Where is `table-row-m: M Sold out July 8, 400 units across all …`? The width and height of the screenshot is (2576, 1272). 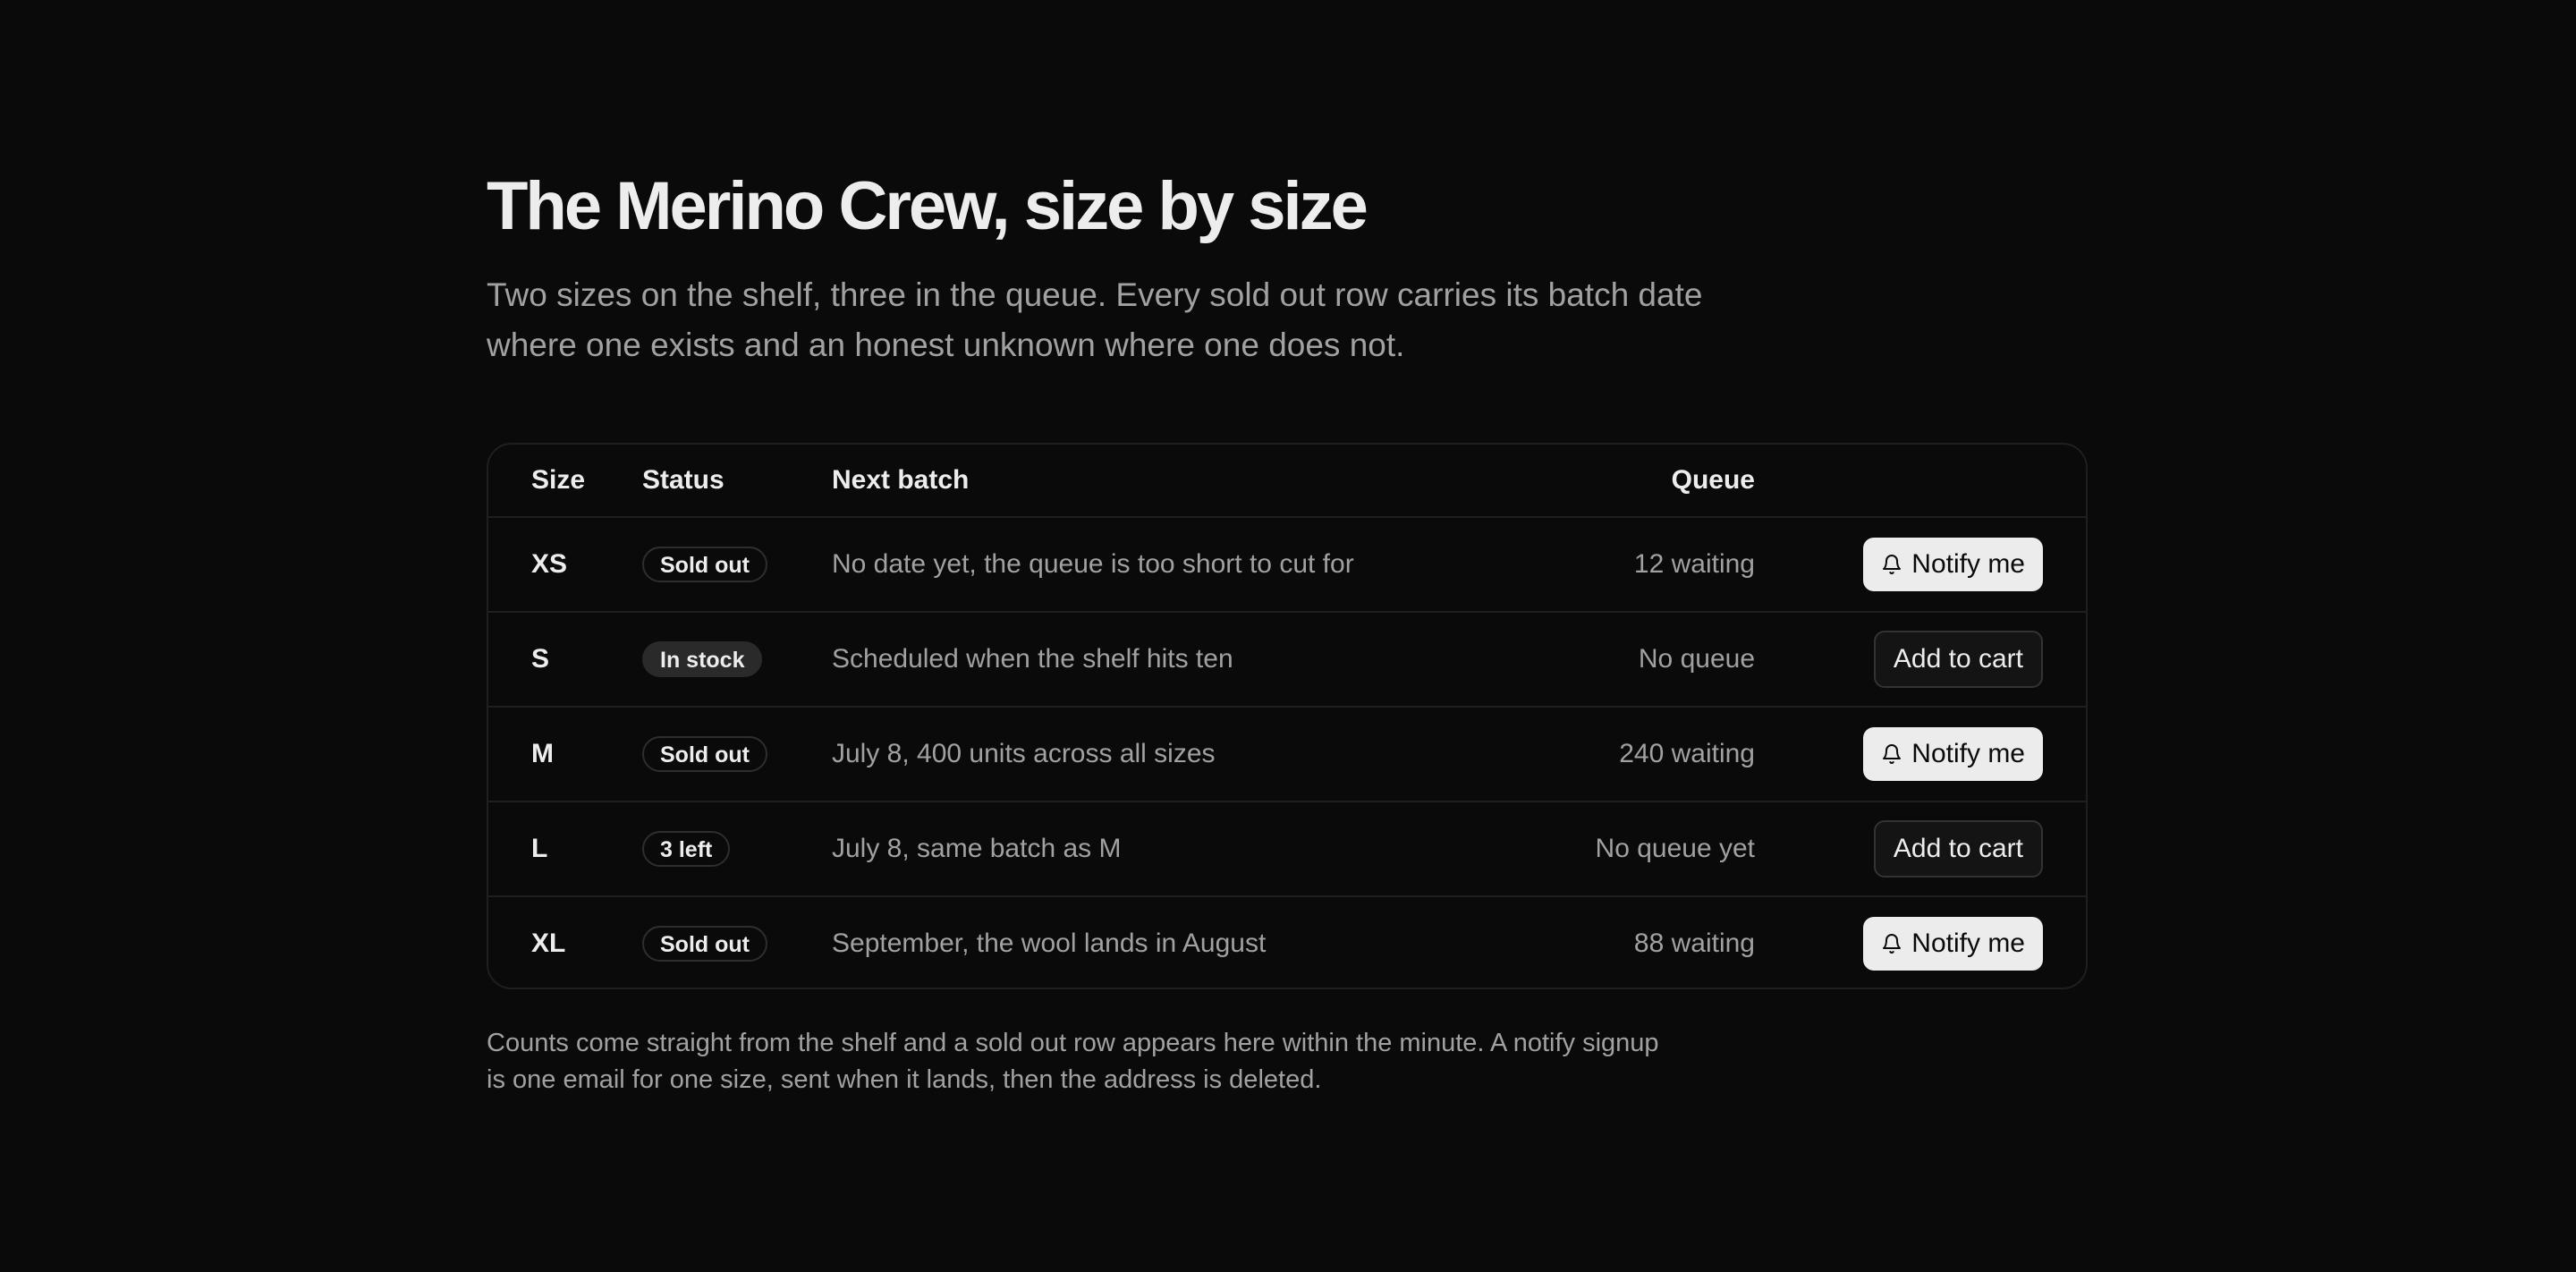 table-row-m: M Sold out July 8, 400 units across all … is located at coordinates (1287, 753).